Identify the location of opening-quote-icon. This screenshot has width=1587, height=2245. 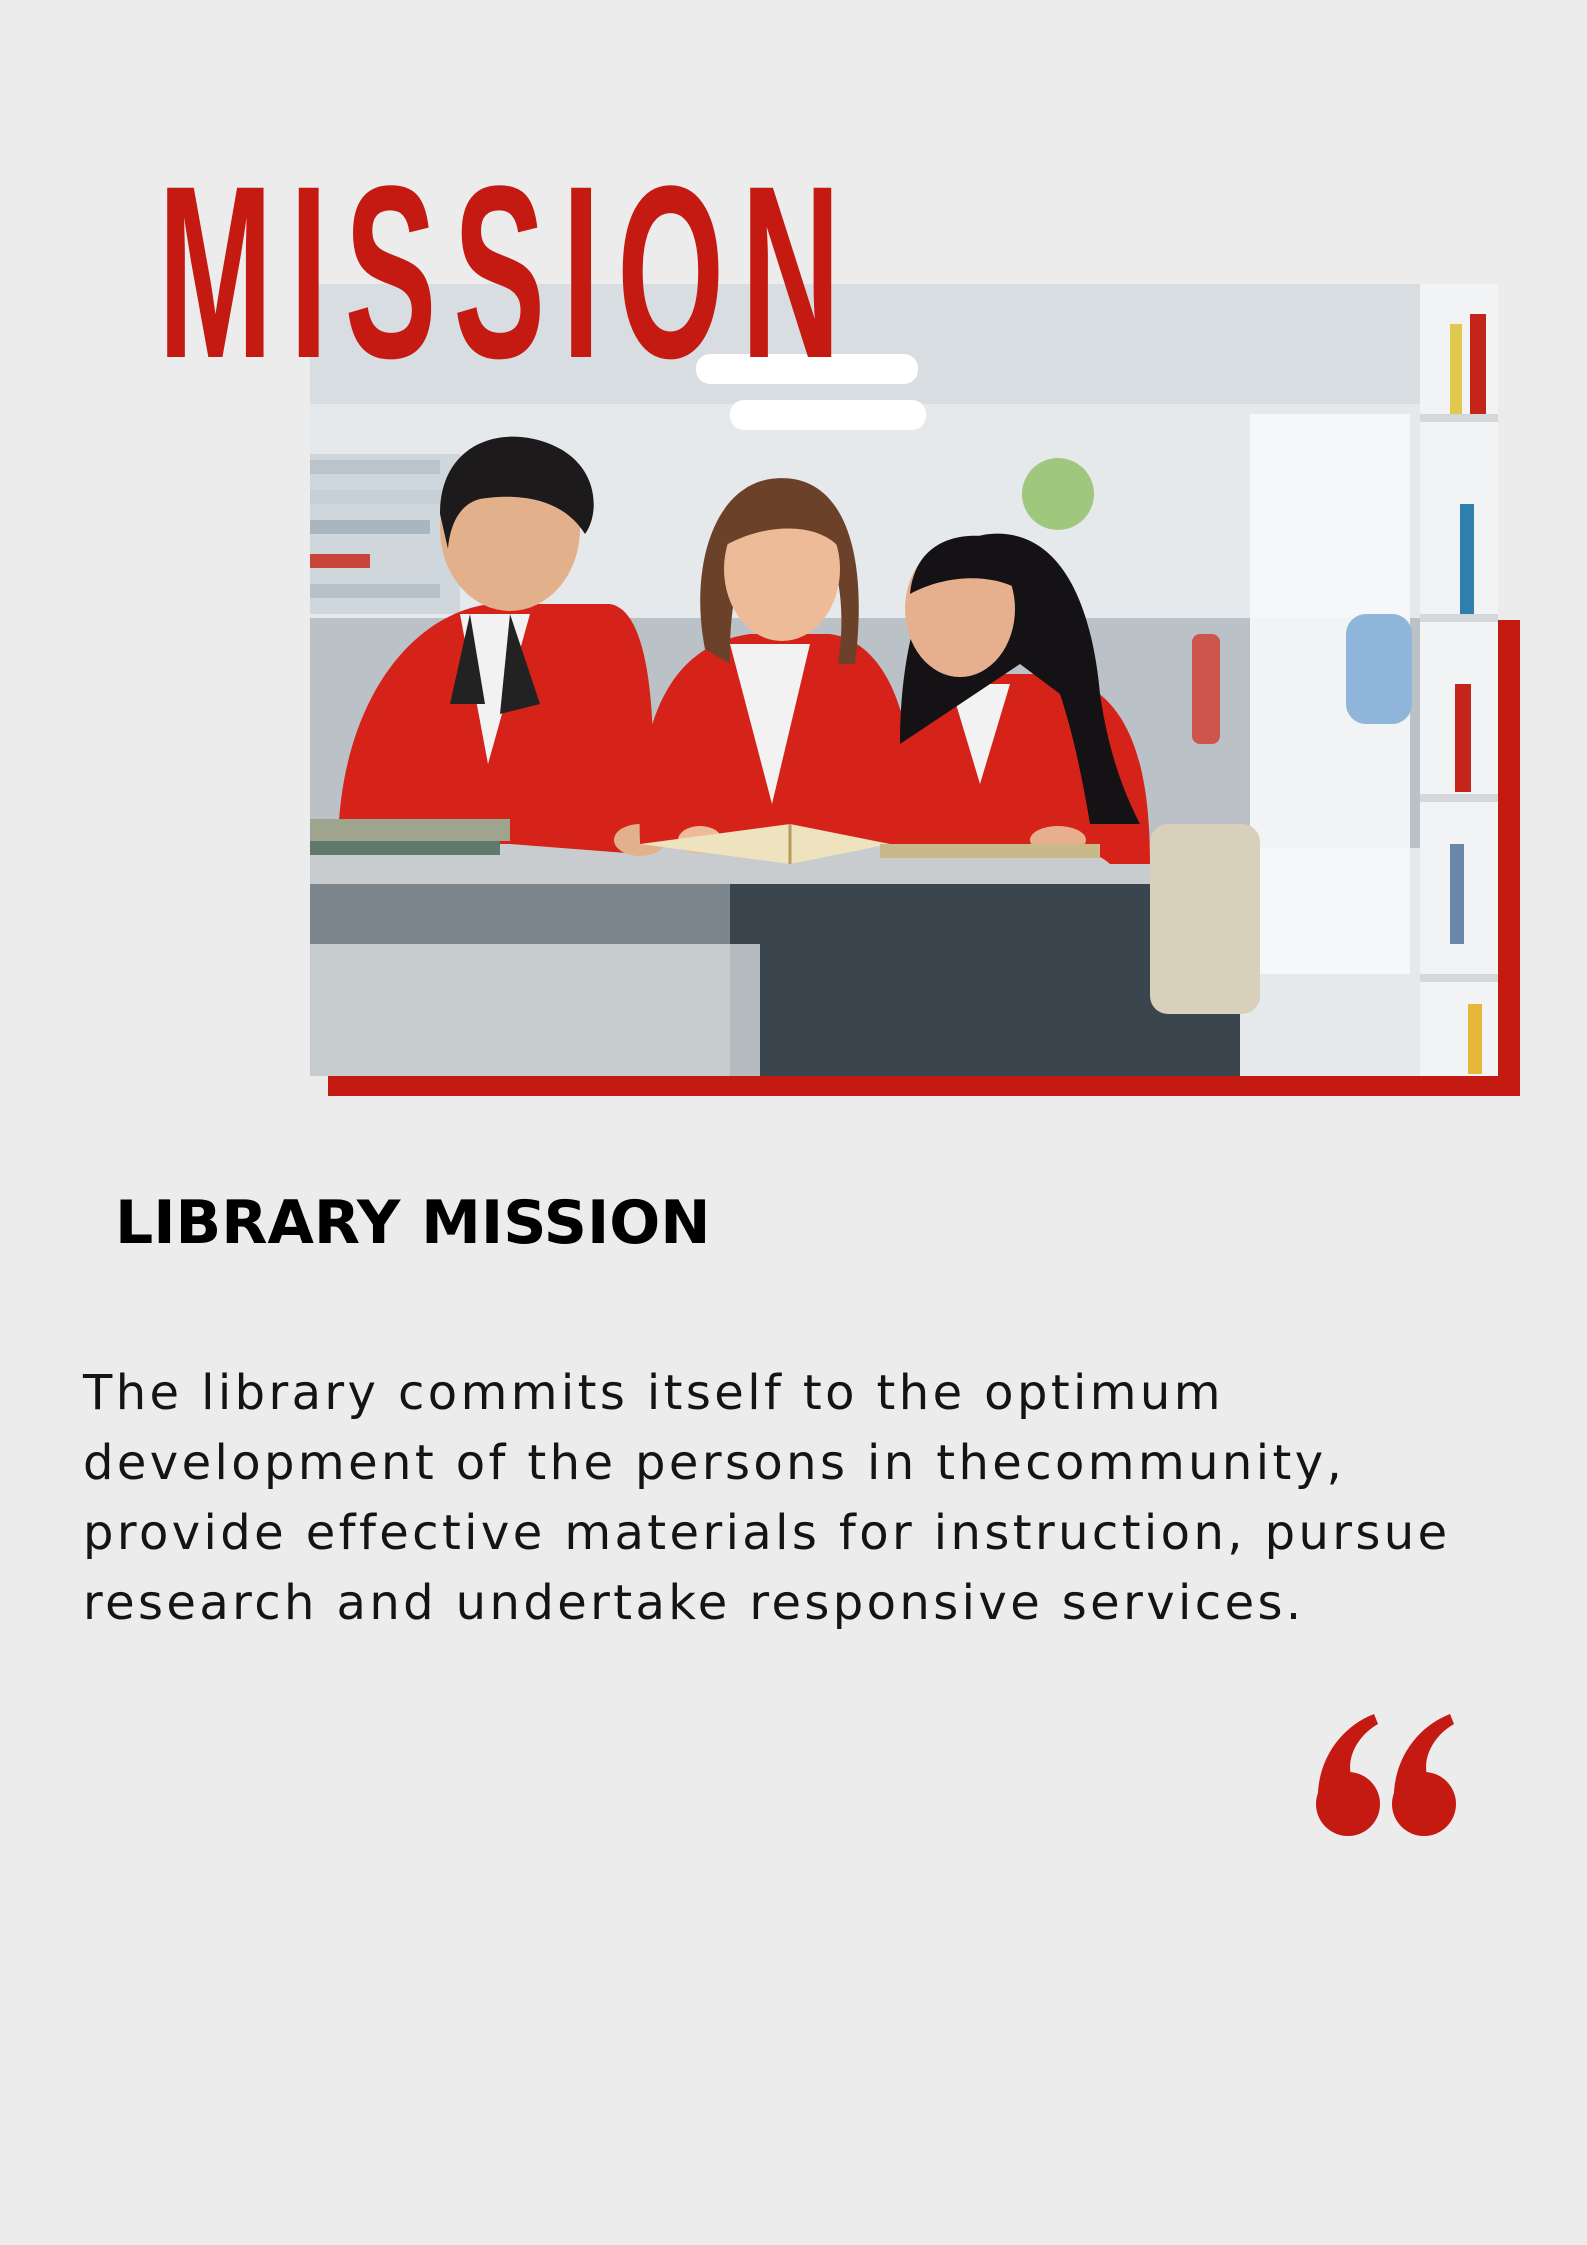
(1386, 1775).